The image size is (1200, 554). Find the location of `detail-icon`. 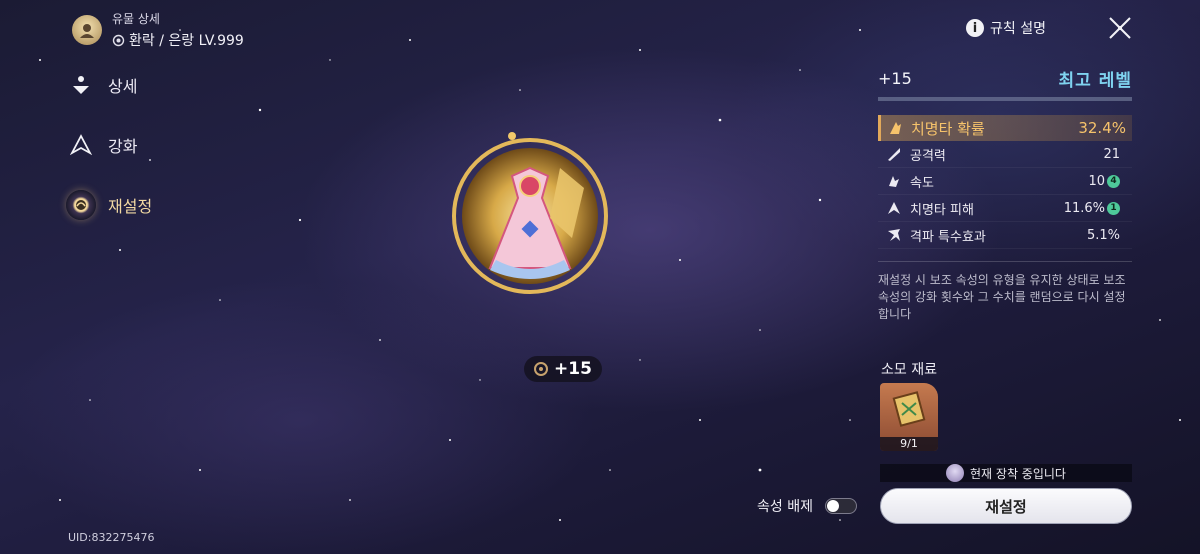

detail-icon is located at coordinates (81, 85).